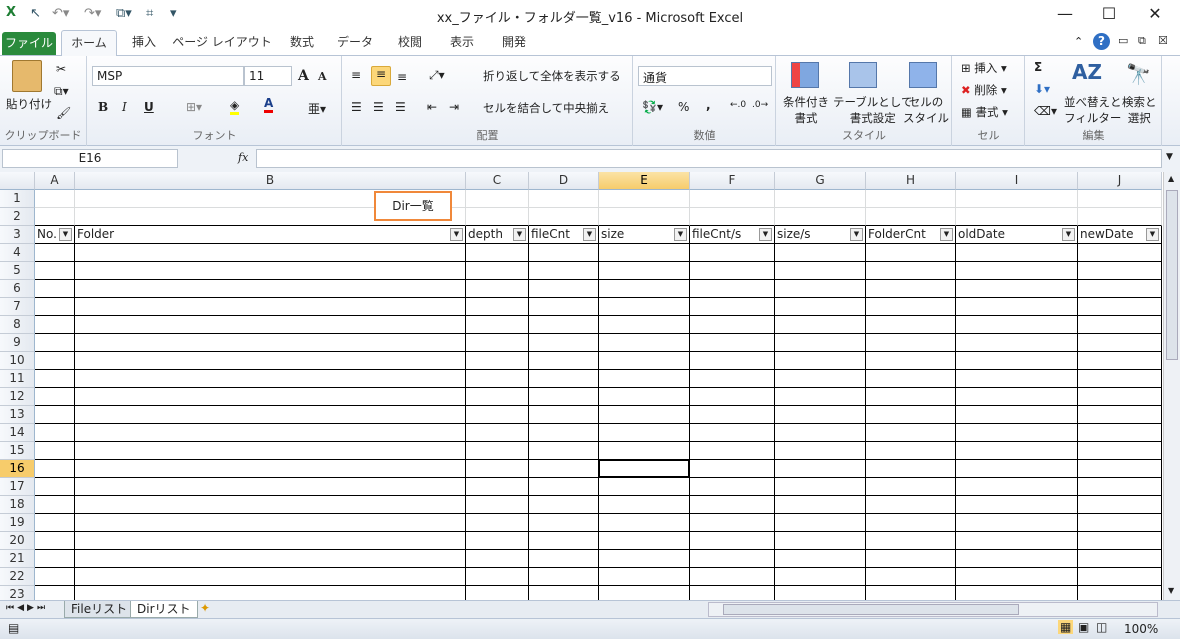 The height and width of the screenshot is (639, 1180). I want to click on column-header-B: B, so click(270, 181).